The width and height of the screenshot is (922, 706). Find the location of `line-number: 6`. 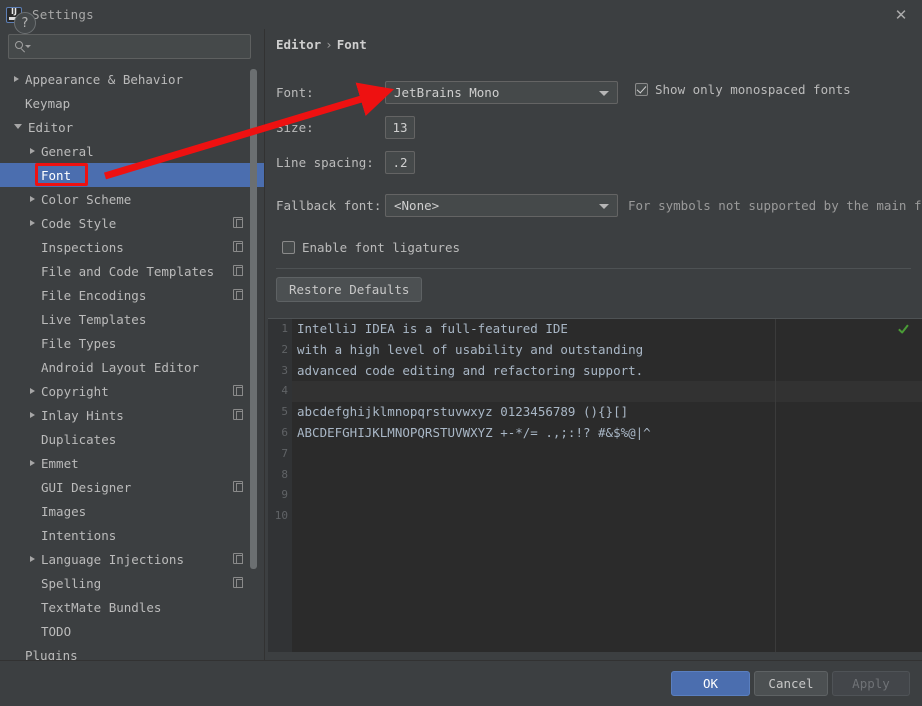

line-number: 6 is located at coordinates (284, 432).